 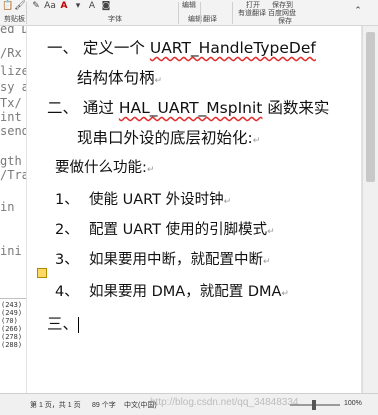 I want to click on heading-1-line-2: 结构体句柄↵, so click(x=119, y=77).